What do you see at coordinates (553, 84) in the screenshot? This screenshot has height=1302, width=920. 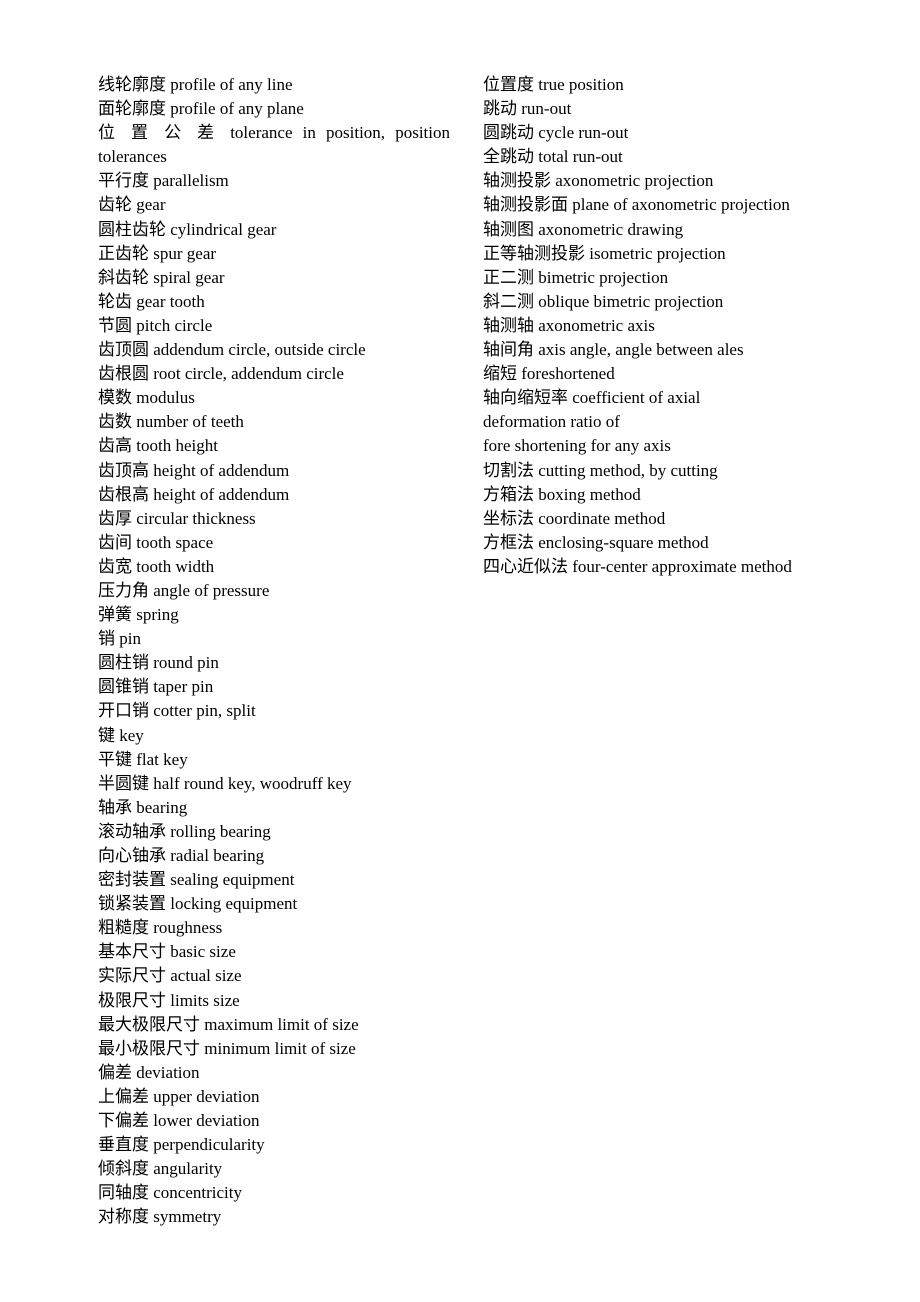 I see `glossary-entry: 位置度 true position` at bounding box center [553, 84].